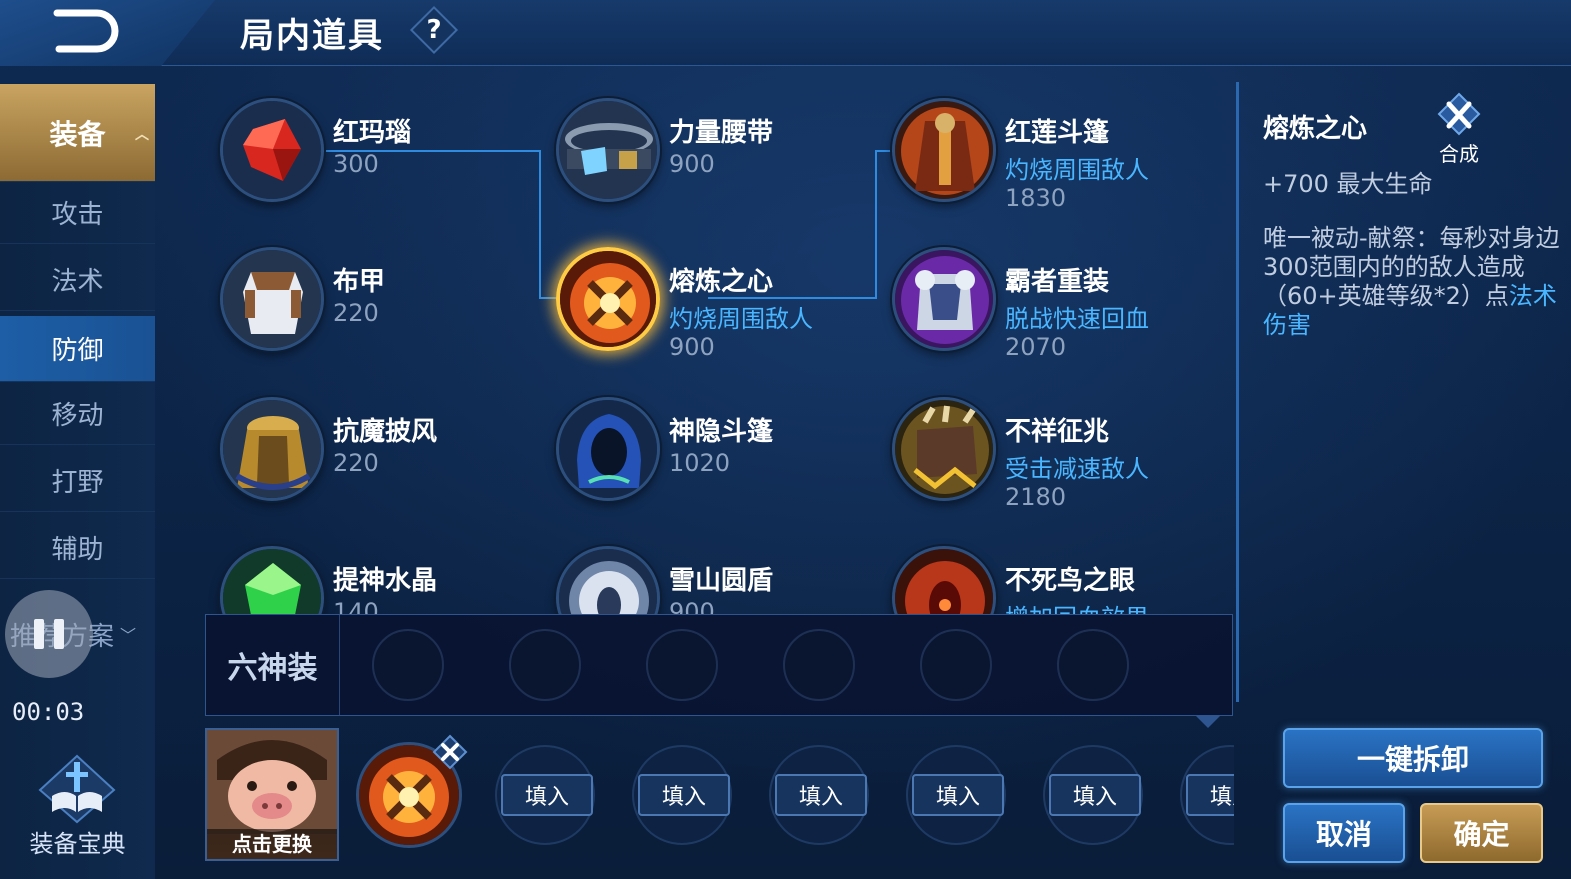 This screenshot has height=879, width=1571. I want to click on change-hero-caption: 点击更换, so click(272, 844).